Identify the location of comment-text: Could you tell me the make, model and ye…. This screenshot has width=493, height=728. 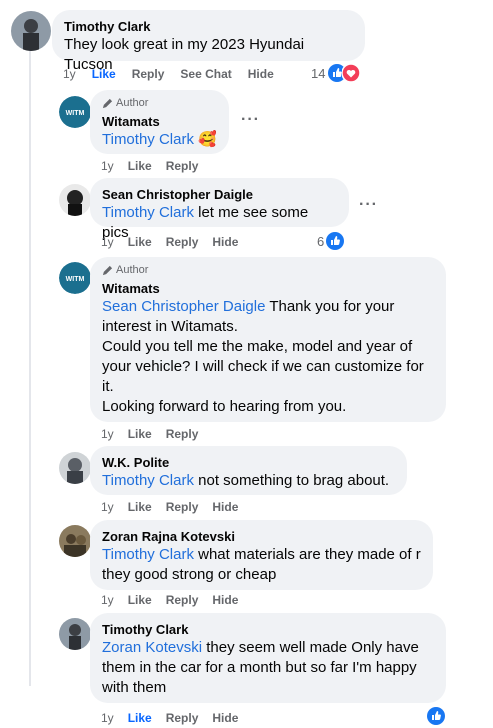
(263, 366).